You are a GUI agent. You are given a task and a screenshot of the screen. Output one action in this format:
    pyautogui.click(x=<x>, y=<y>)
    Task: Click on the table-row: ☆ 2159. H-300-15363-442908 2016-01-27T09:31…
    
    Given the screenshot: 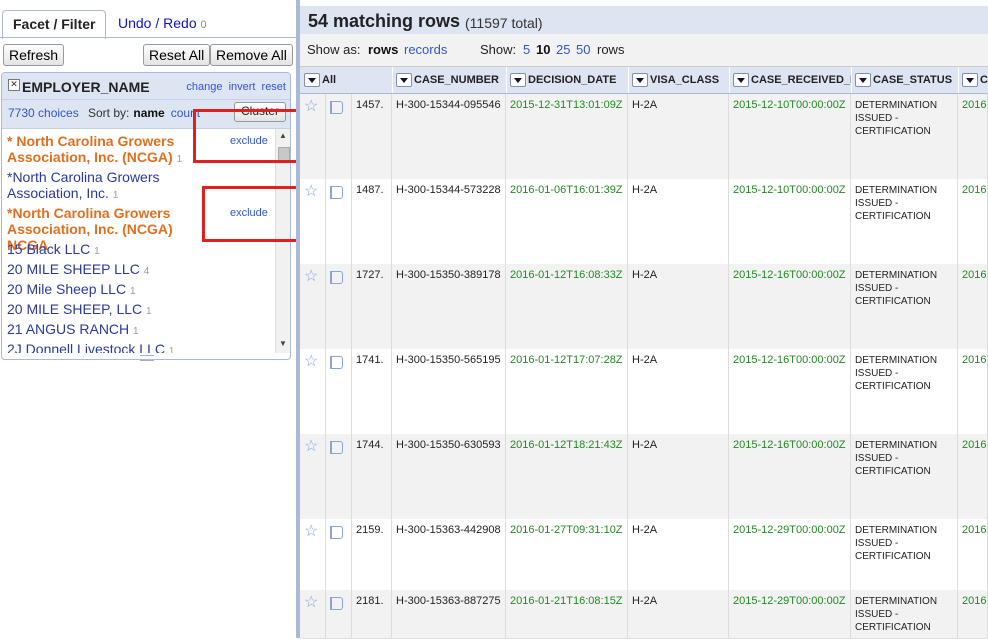 What is the action you would take?
    pyautogui.click(x=644, y=555)
    